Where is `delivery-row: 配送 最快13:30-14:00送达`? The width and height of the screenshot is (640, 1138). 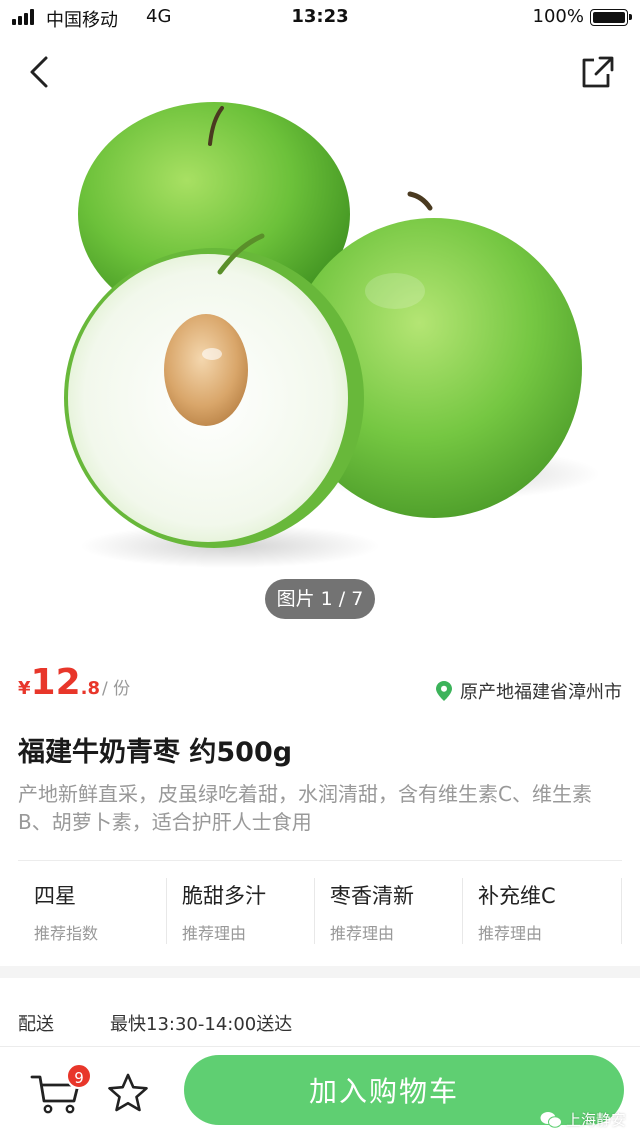 delivery-row: 配送 最快13:30-14:00送达 is located at coordinates (155, 1023).